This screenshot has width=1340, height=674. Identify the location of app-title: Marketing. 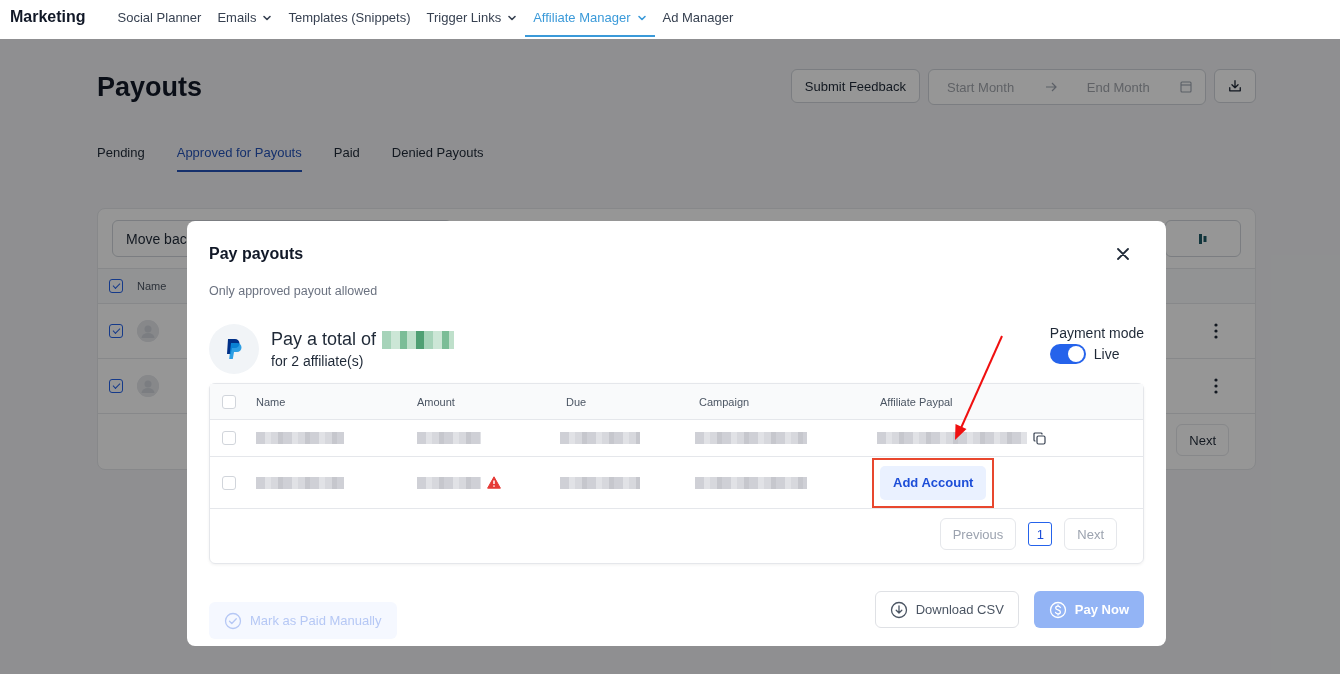
(48, 16).